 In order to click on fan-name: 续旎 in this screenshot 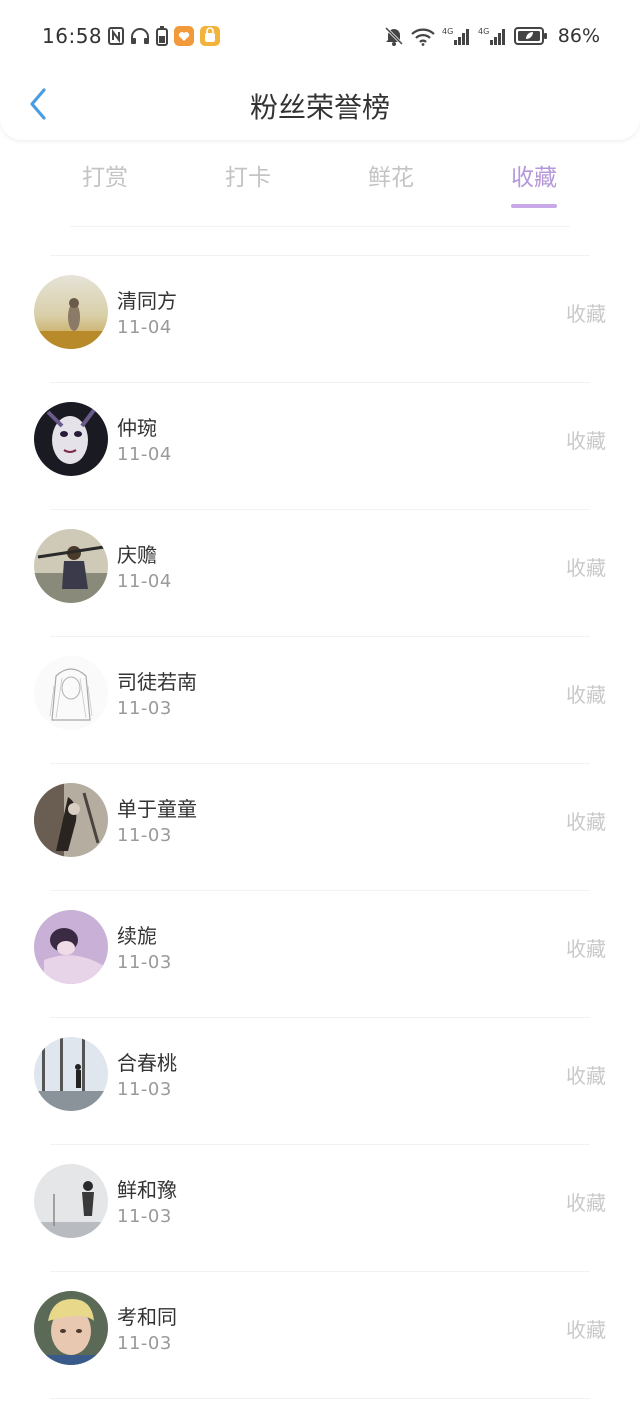, I will do `click(137, 936)`.